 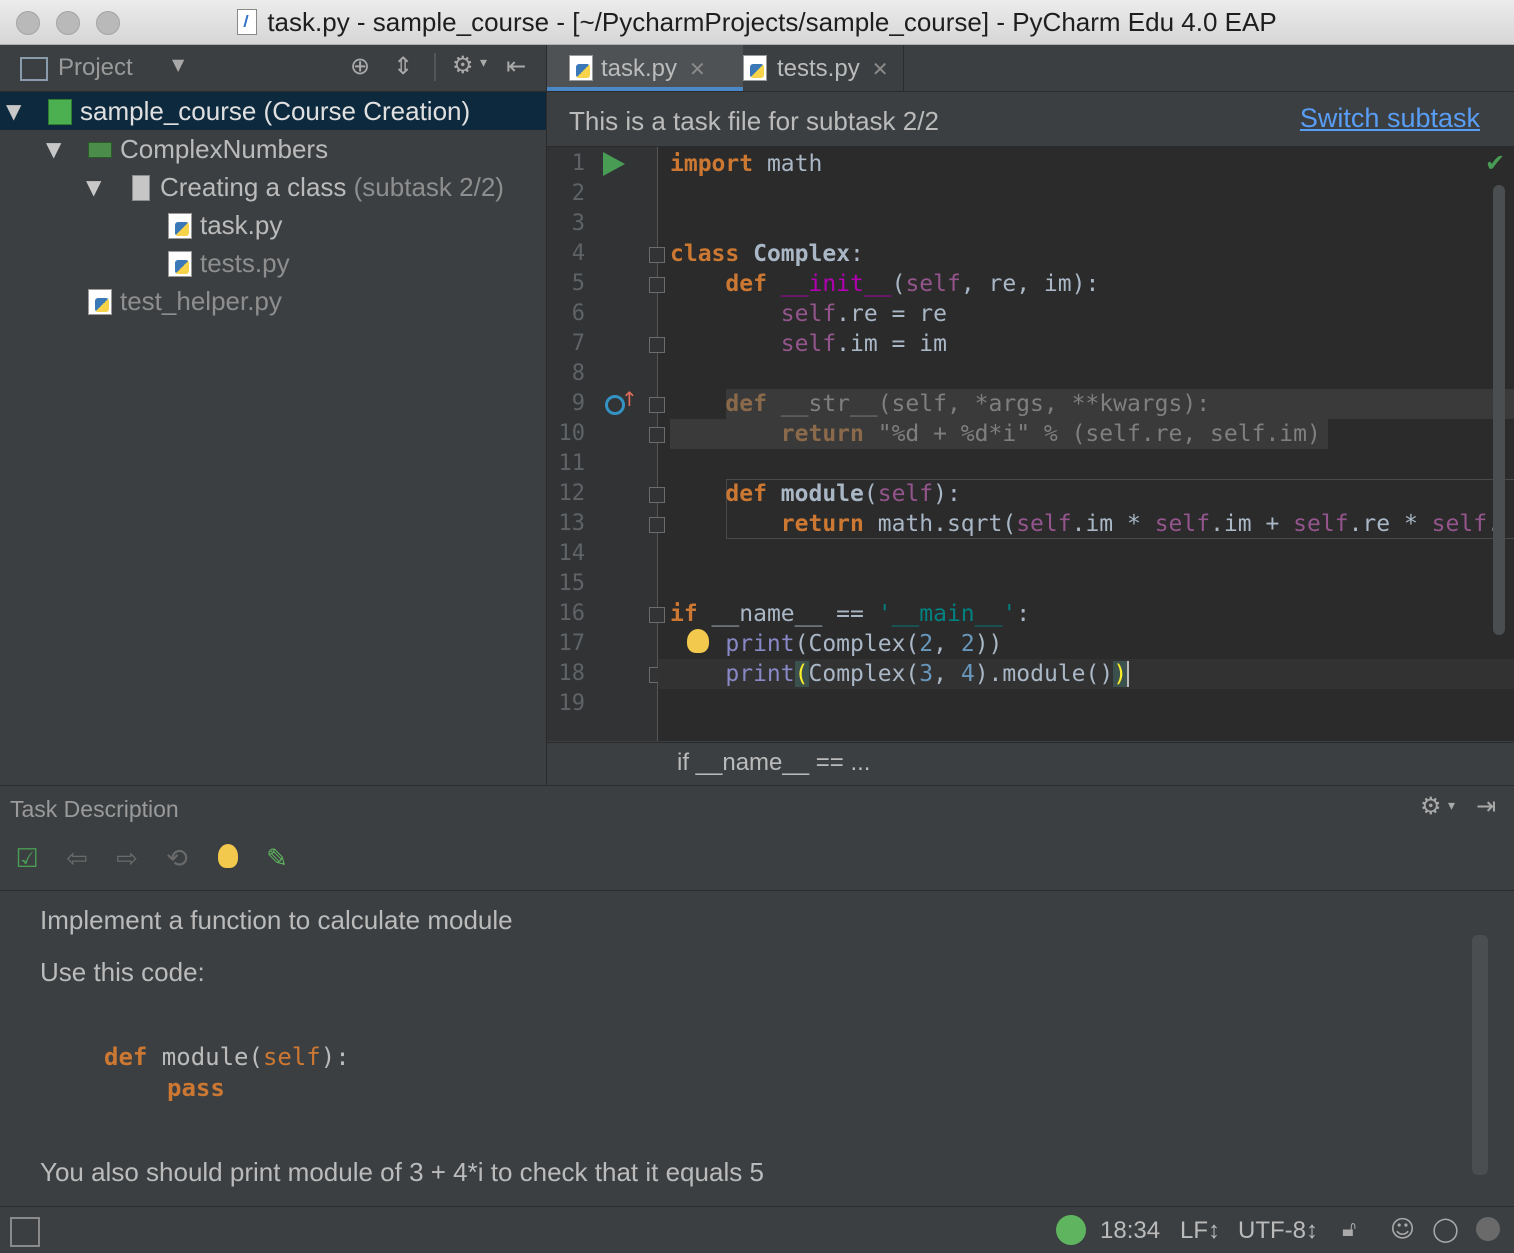 I want to click on line-number: 15, so click(x=572, y=583).